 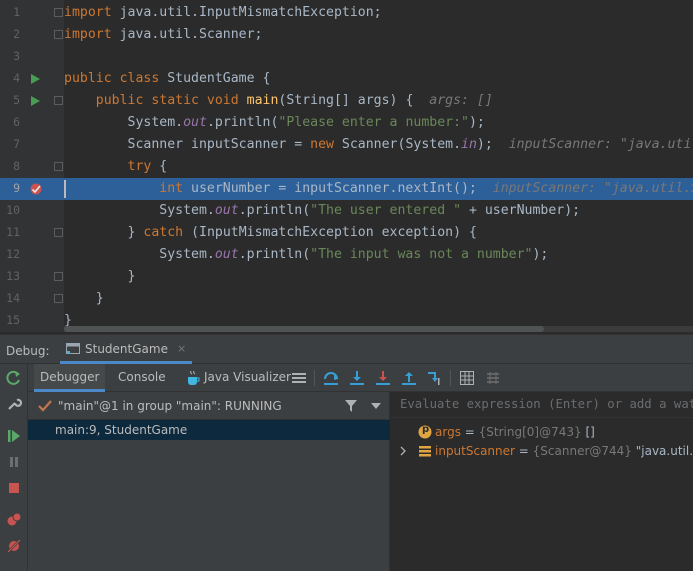 I want to click on code-line-13: 13 }, so click(x=346, y=277).